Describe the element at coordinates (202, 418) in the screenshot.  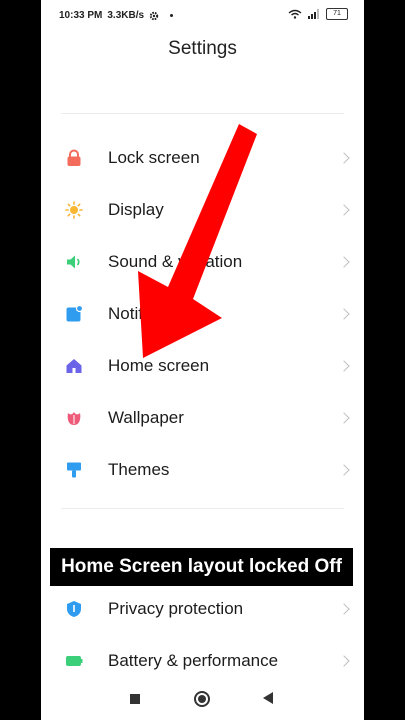
I see `settings-item-wallpaper: Wallpaper` at that location.